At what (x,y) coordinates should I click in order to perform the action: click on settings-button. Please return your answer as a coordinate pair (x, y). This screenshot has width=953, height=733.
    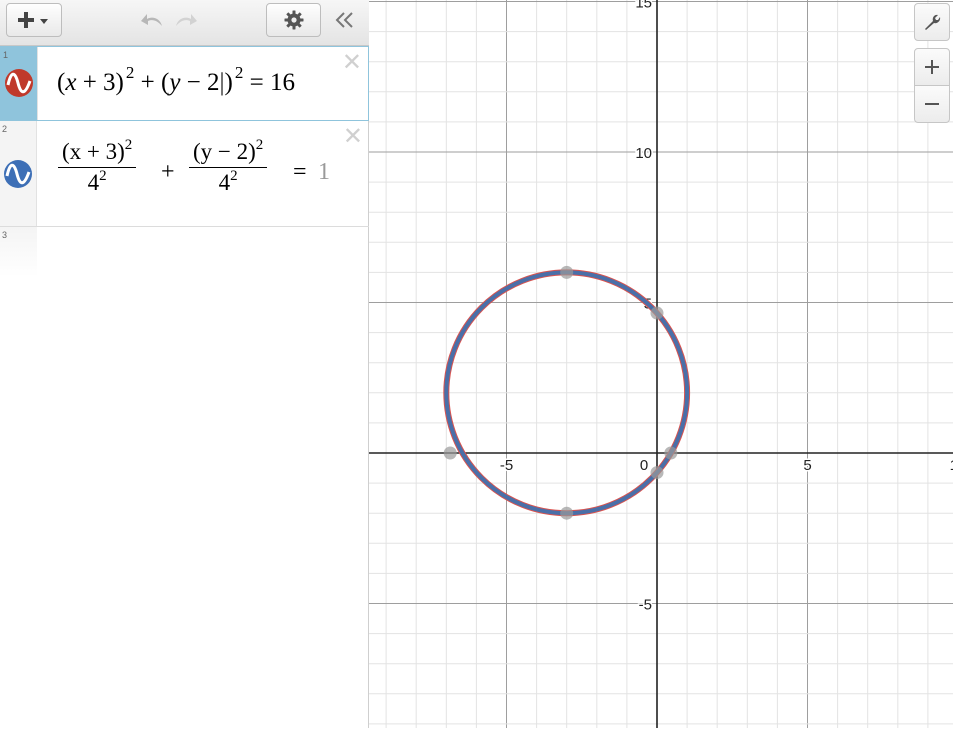
    Looking at the image, I should click on (293, 20).